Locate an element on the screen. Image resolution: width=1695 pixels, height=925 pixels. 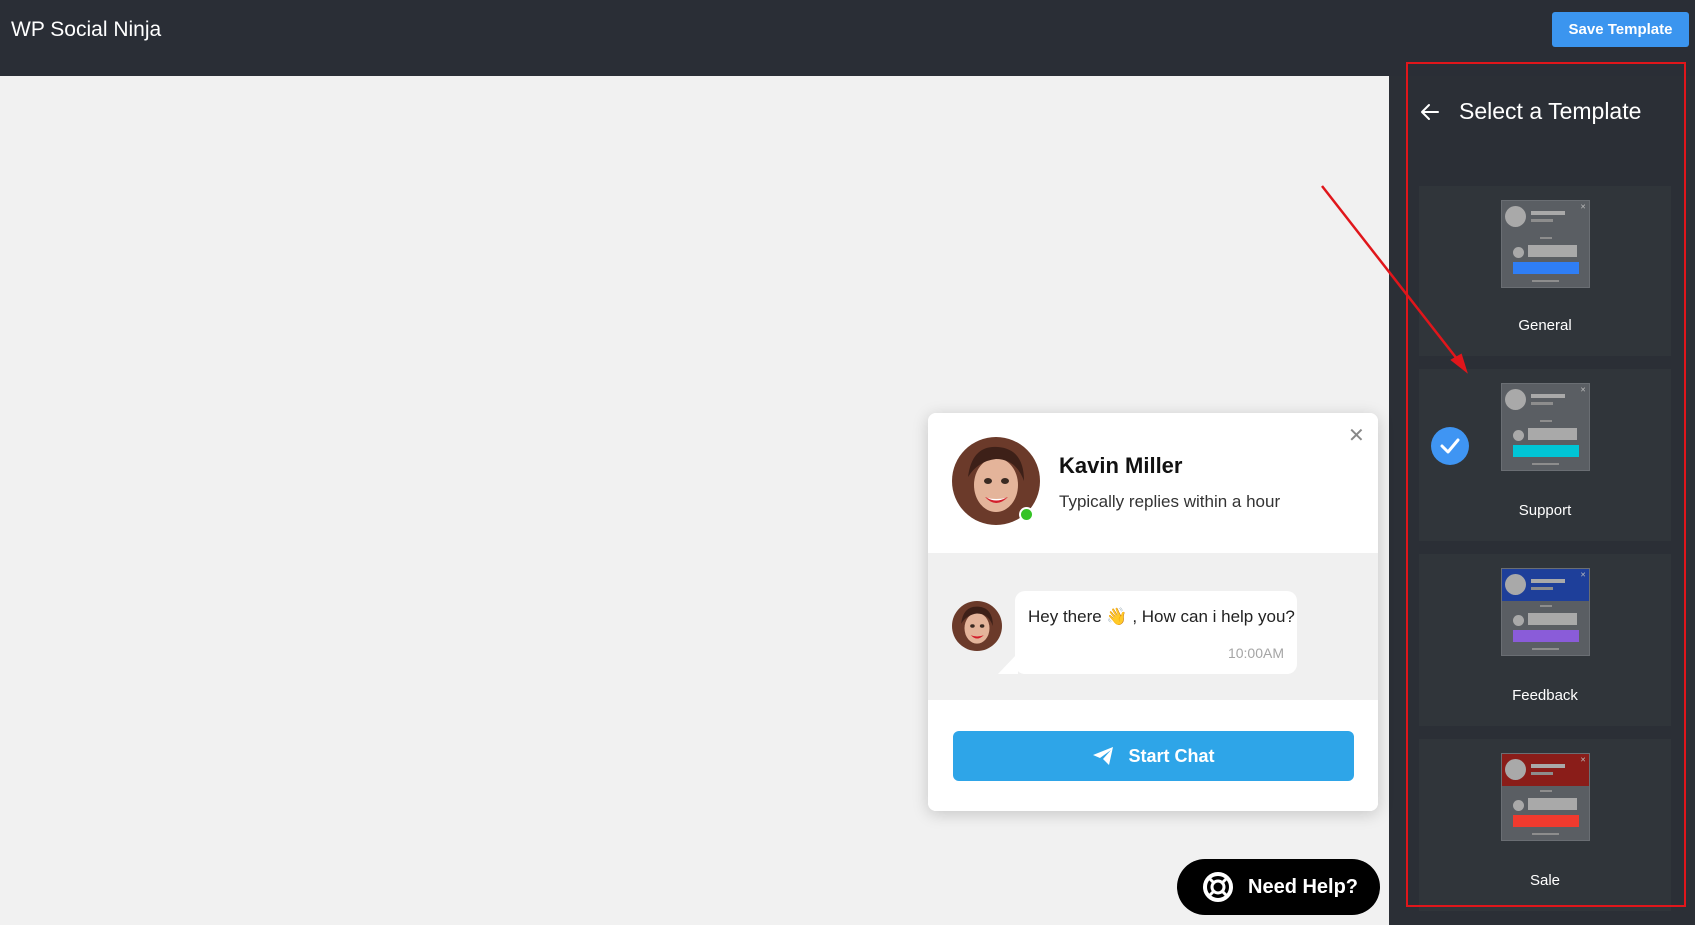
agent-name: Kavin Miller is located at coordinates (1121, 465).